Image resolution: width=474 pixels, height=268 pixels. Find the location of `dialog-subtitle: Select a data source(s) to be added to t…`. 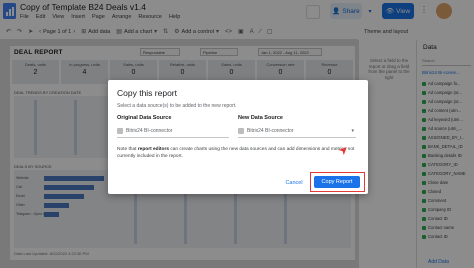

dialog-subtitle: Select a data source(s) to be added to t… is located at coordinates (177, 106).